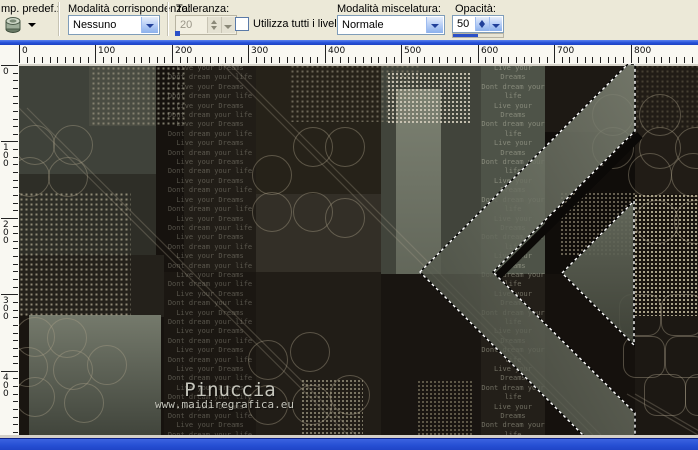  I want to click on ruler-label: 2 0 0, so click(6, 233).